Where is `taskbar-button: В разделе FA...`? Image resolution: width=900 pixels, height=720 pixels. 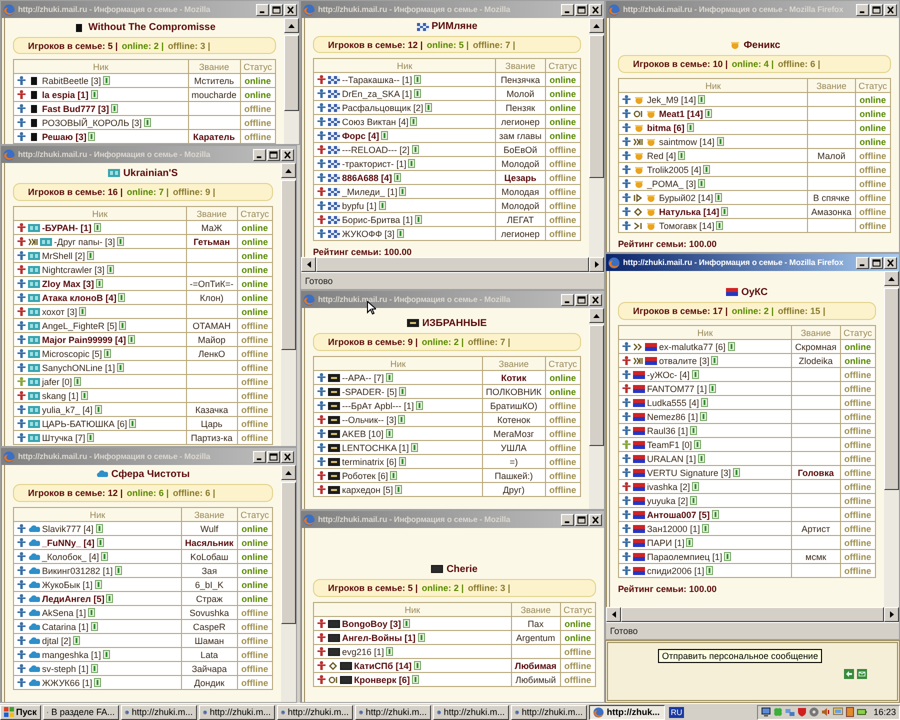 taskbar-button: В разделе FA... is located at coordinates (80, 712).